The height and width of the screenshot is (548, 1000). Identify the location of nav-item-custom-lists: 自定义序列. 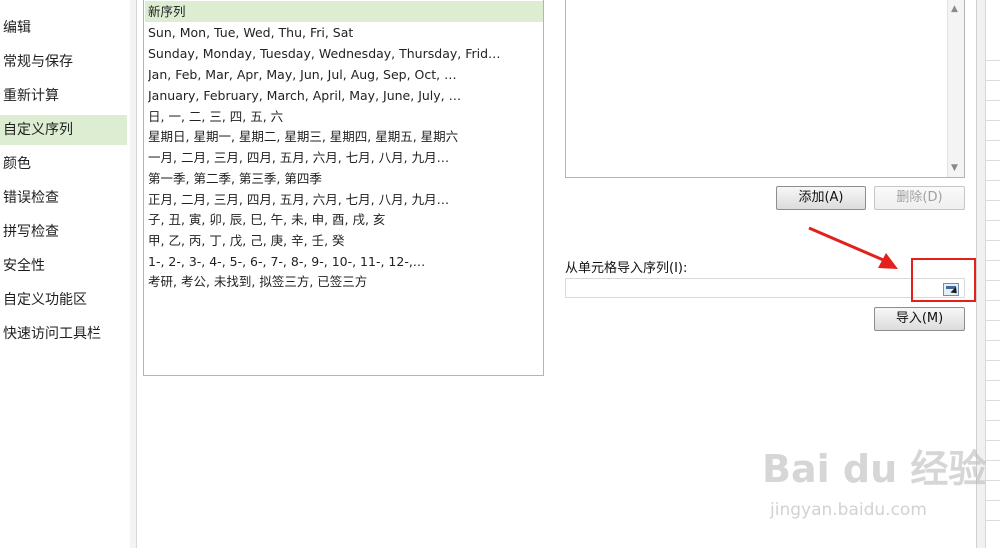
(63, 130).